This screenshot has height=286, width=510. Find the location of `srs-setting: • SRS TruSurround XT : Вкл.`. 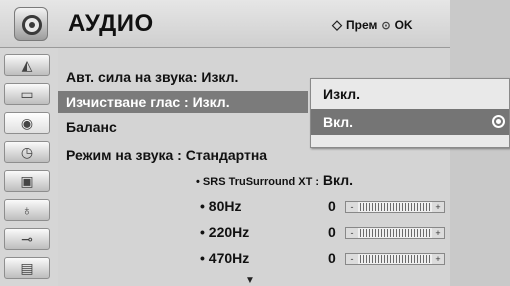

srs-setting: • SRS TruSurround XT : Вкл. is located at coordinates (274, 181).